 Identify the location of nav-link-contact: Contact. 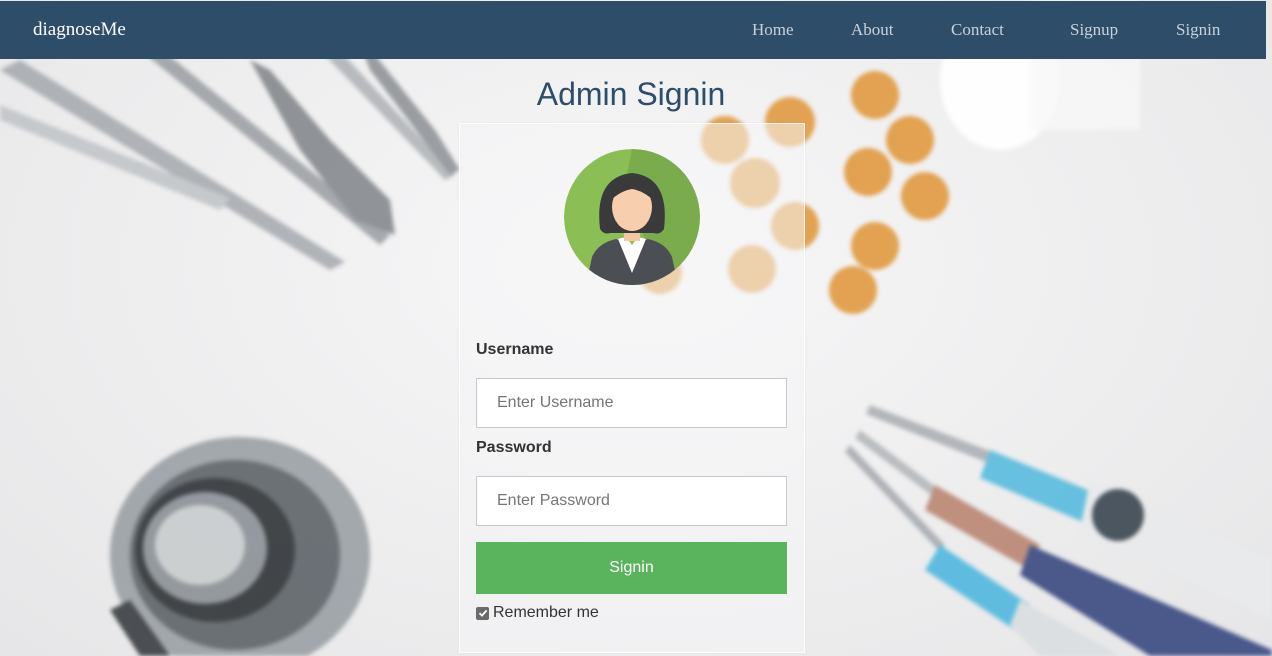
(977, 30).